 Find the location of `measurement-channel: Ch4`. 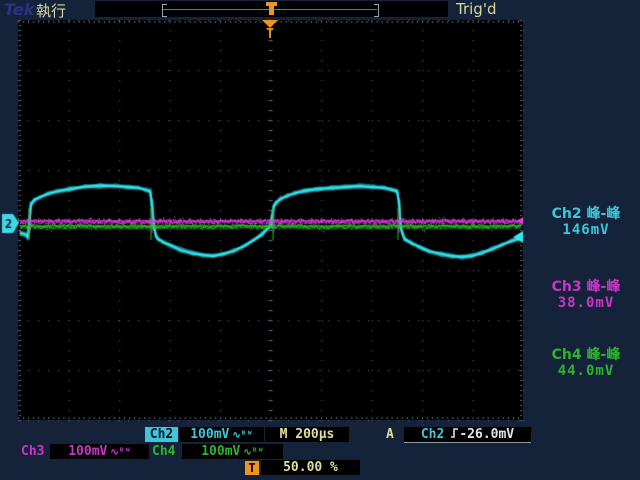

measurement-channel: Ch4 is located at coordinates (566, 355).